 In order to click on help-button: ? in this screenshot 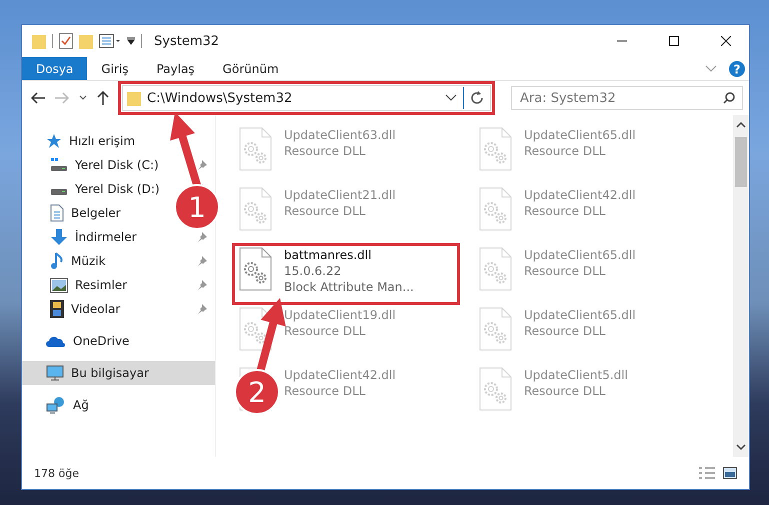, I will do `click(737, 68)`.